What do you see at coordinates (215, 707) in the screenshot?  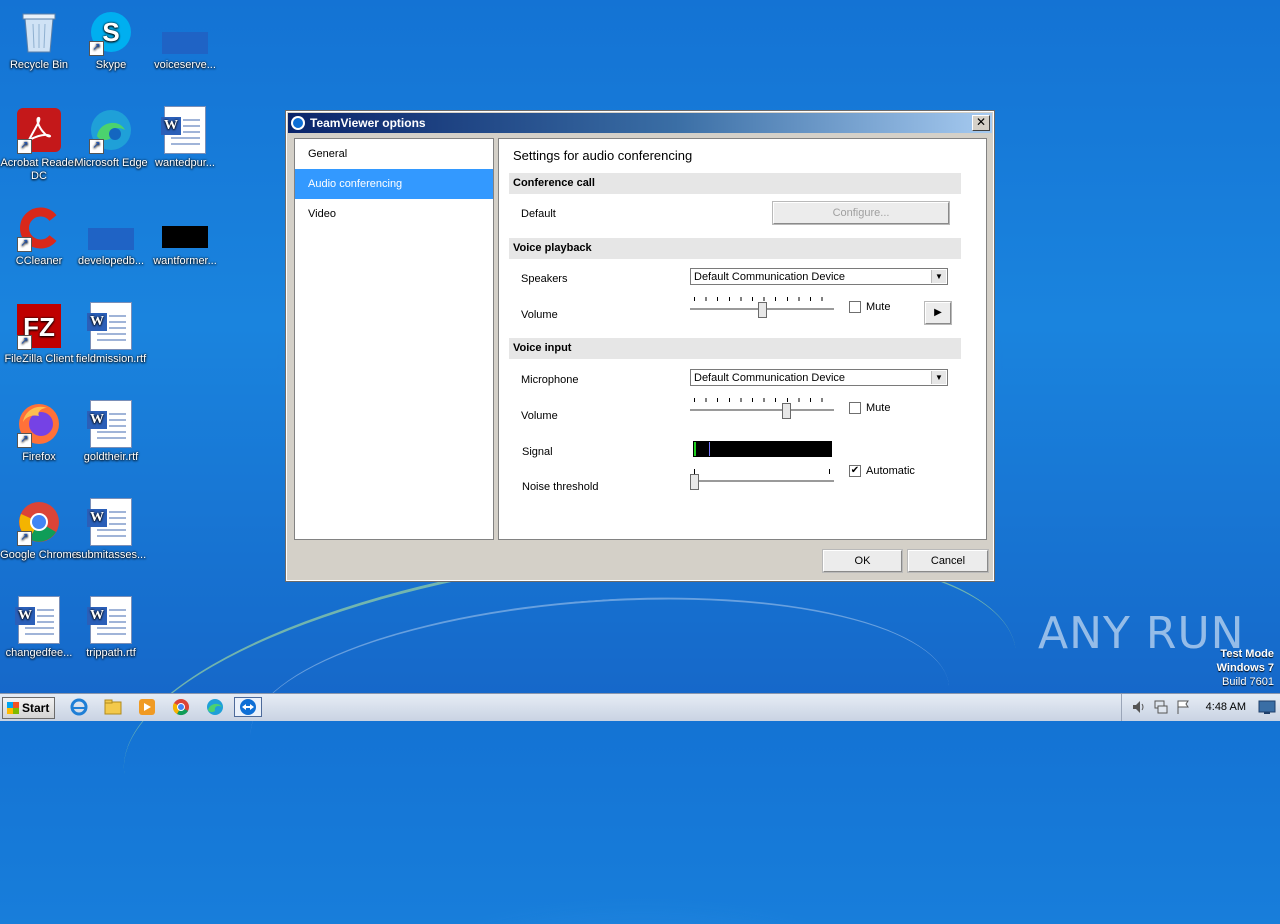 I see `taskbar-edge-icon` at bounding box center [215, 707].